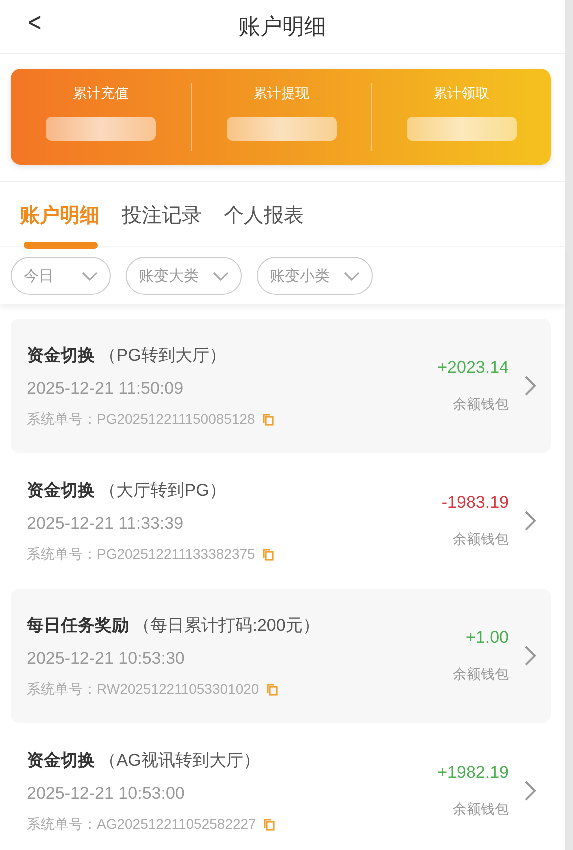  Describe the element at coordinates (473, 773) in the screenshot. I see `amount: +1982.19` at that location.